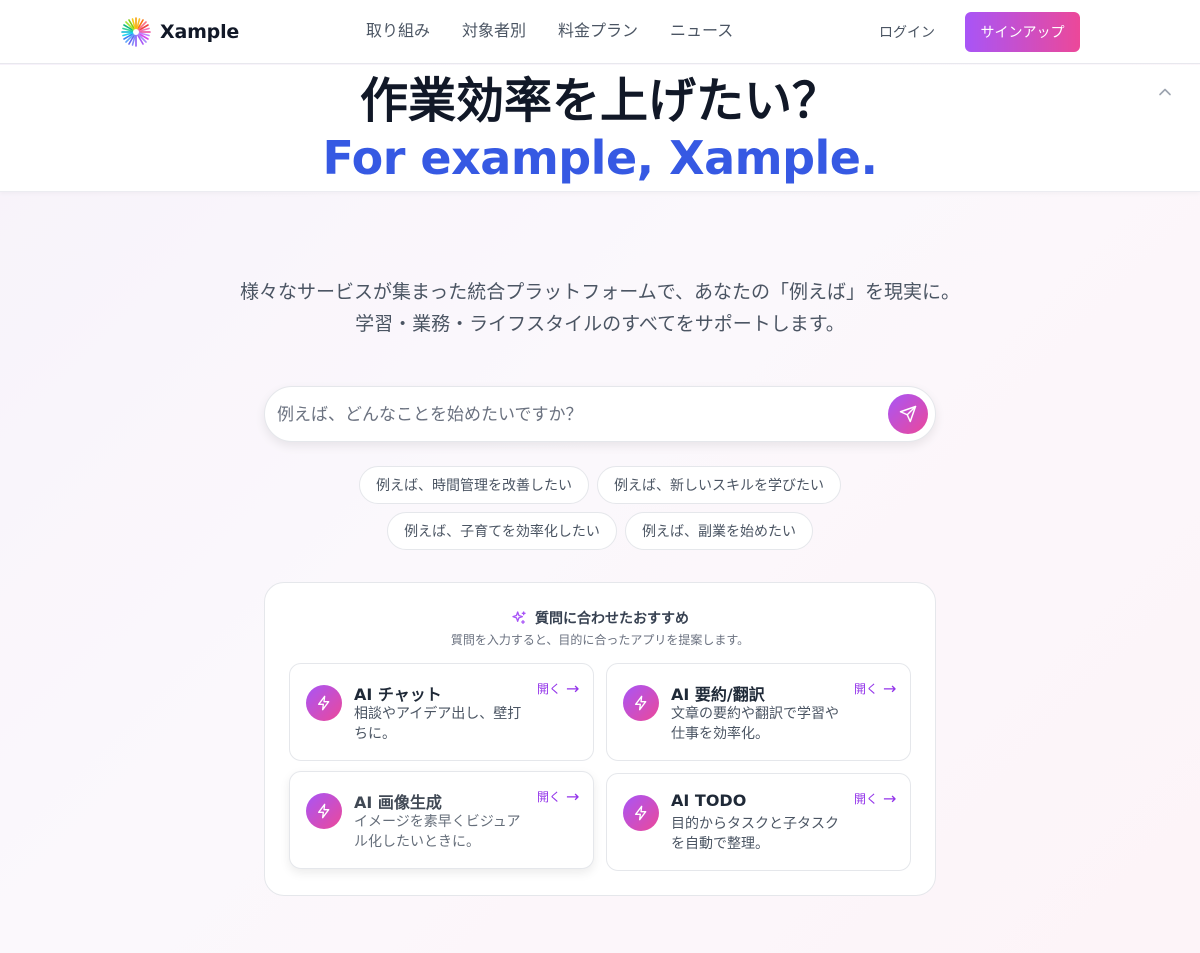 This screenshot has width=1200, height=953. I want to click on app-card-ai-summary: AI 要約/翻訳 文章の要約や翻訳で学習や仕事を効率化。 開く →, so click(758, 712).